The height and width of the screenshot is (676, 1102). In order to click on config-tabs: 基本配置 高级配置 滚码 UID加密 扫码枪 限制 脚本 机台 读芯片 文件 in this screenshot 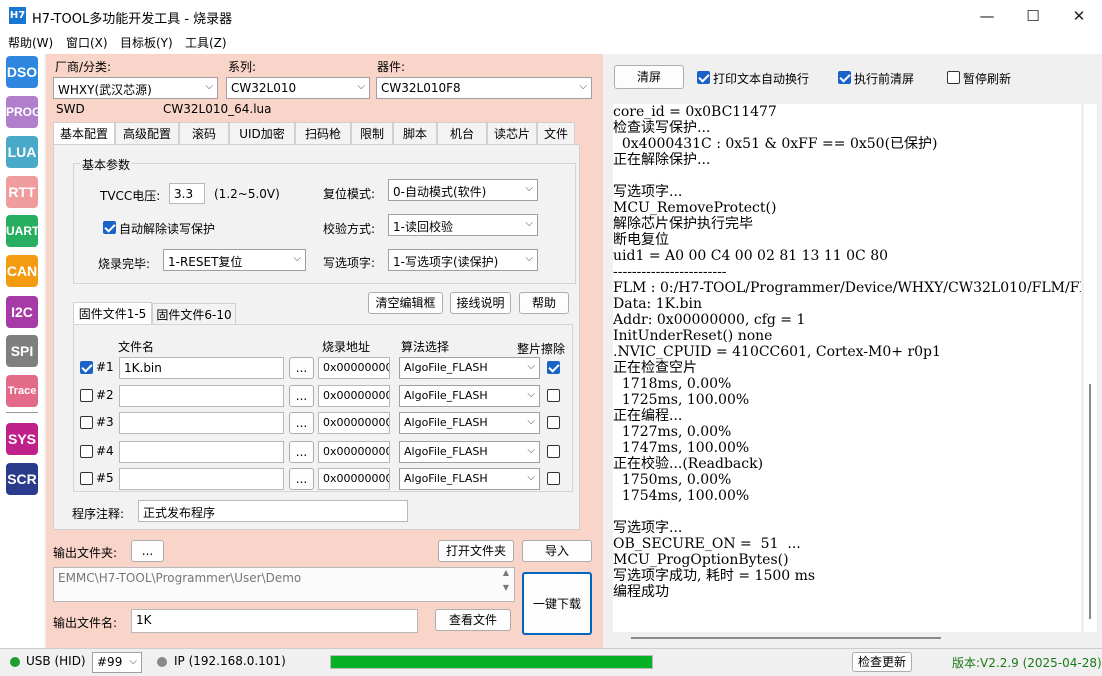, I will do `click(316, 133)`.